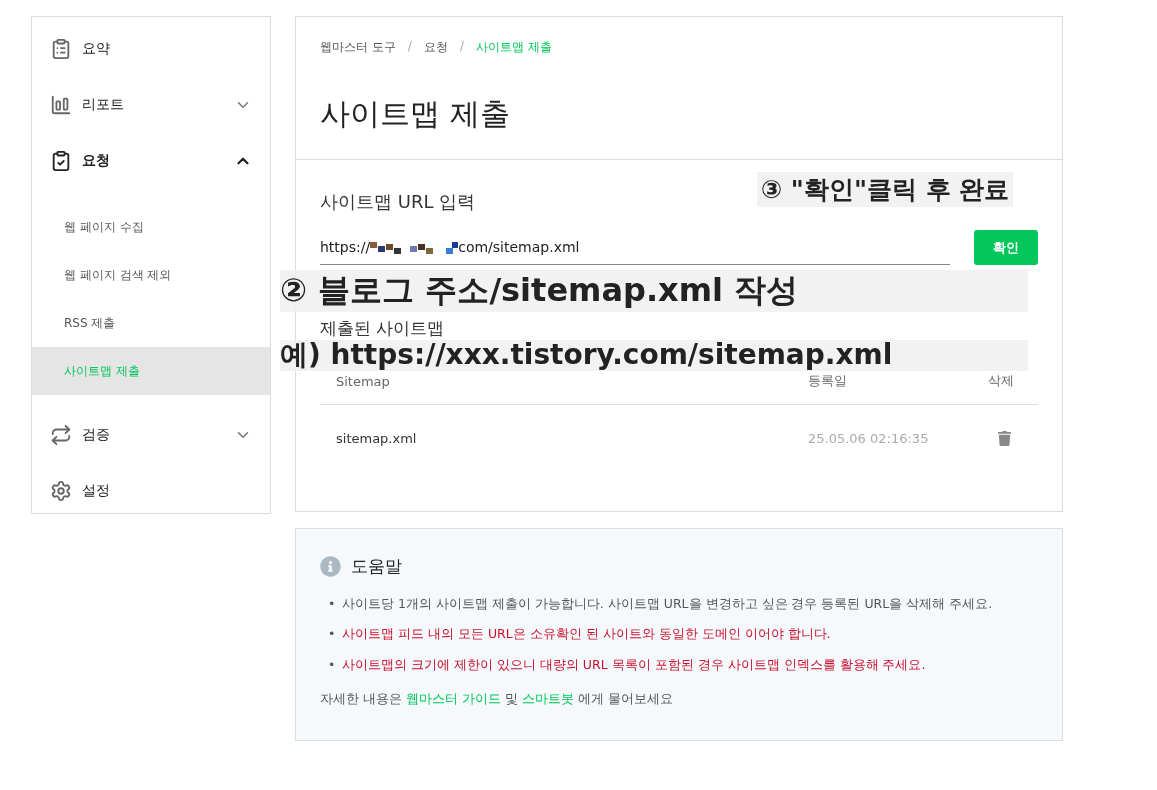 The width and height of the screenshot is (1157, 790). Describe the element at coordinates (497, 699) in the screenshot. I see `help-sentence: 자세한 내용은 웹마스터 가이드 및 스마트봇 에게 물어보세요` at that location.